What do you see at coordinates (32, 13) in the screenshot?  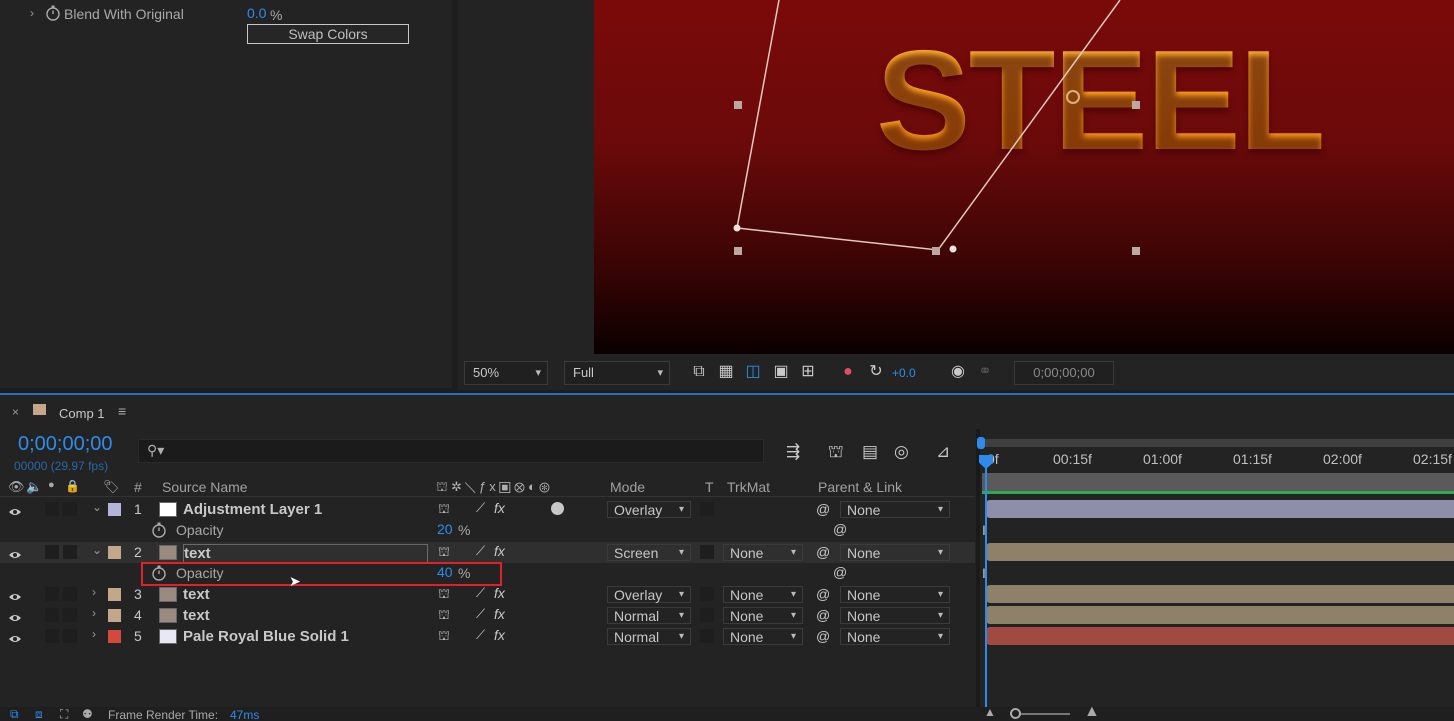 I see `expand-chevron-icon: ›` at bounding box center [32, 13].